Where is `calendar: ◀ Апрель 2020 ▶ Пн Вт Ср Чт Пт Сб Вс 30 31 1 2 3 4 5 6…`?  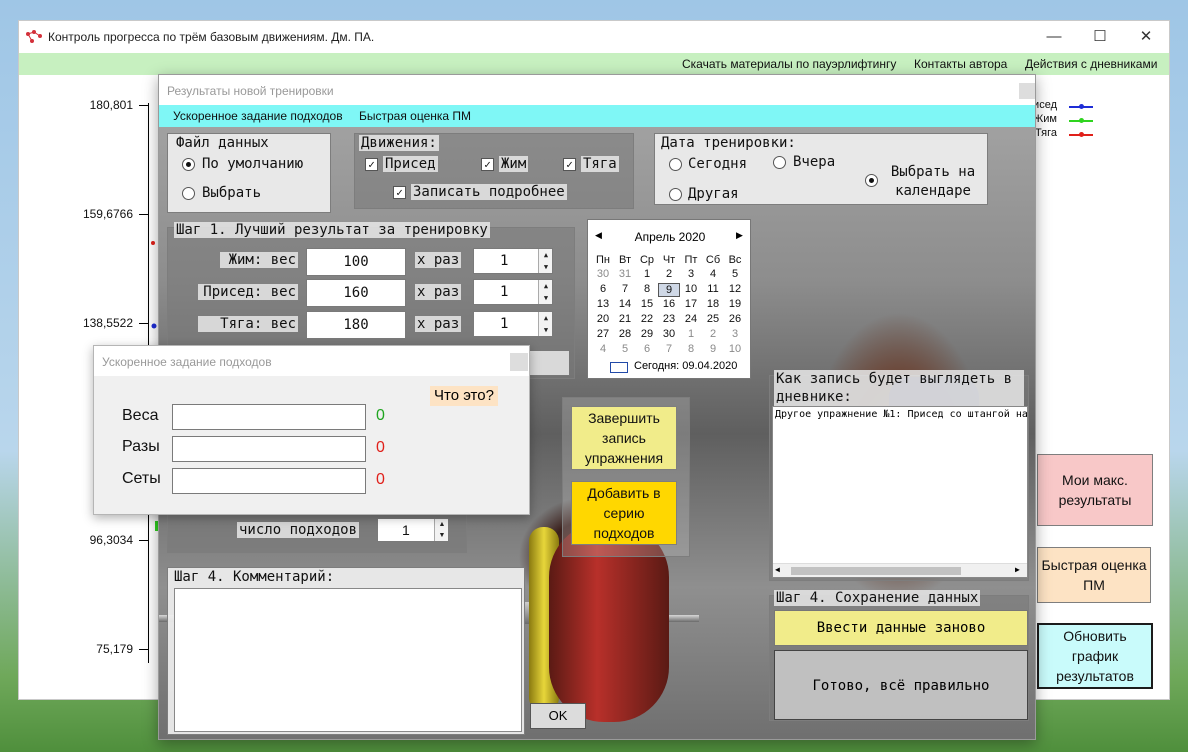 calendar: ◀ Апрель 2020 ▶ Пн Вт Ср Чт Пт Сб Вс 30 31 1 2 3 4 5 6… is located at coordinates (669, 299).